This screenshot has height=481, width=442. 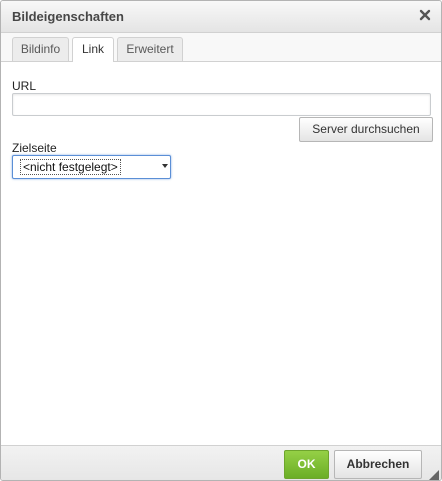 I want to click on ok-button: OK, so click(x=306, y=464).